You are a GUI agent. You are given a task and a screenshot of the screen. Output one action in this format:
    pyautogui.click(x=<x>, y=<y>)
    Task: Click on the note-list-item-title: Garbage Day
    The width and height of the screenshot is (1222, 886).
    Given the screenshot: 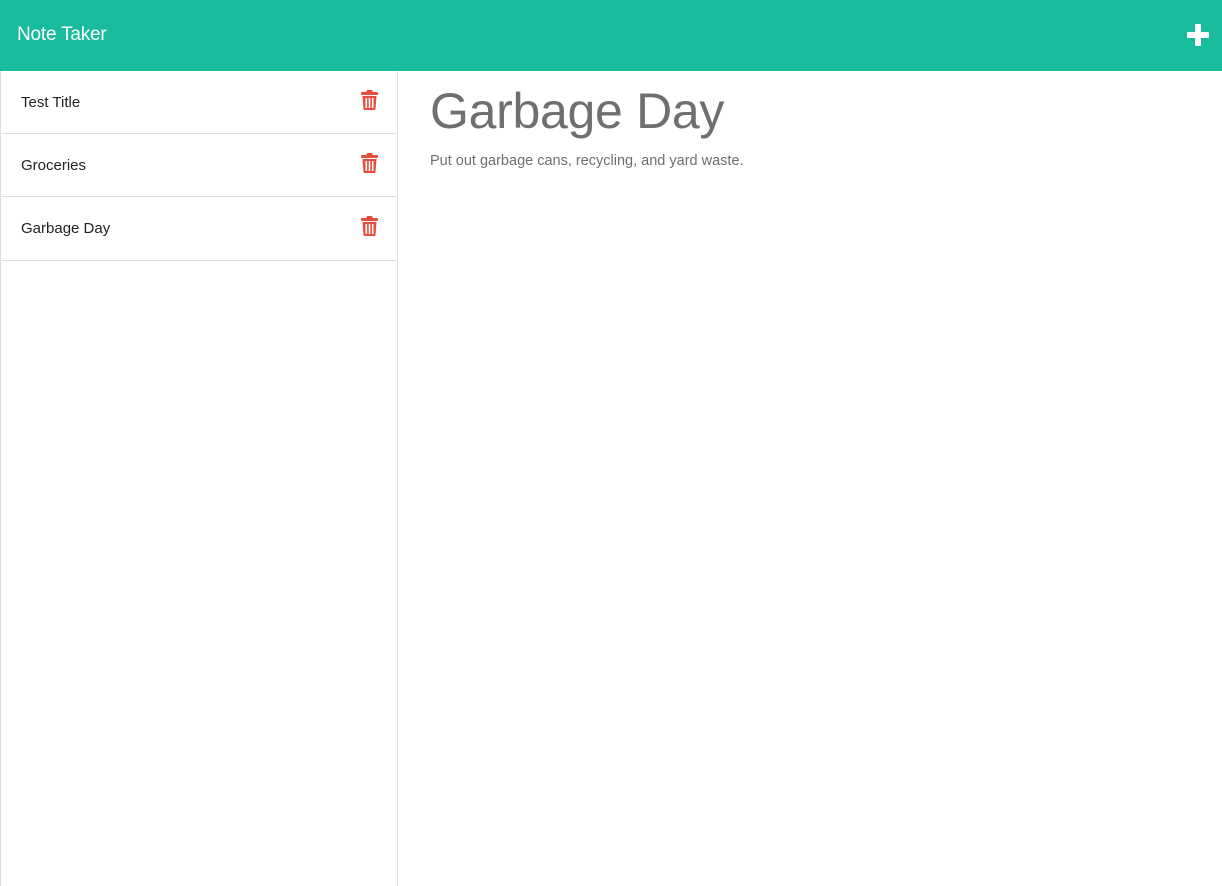 What is the action you would take?
    pyautogui.click(x=65, y=229)
    